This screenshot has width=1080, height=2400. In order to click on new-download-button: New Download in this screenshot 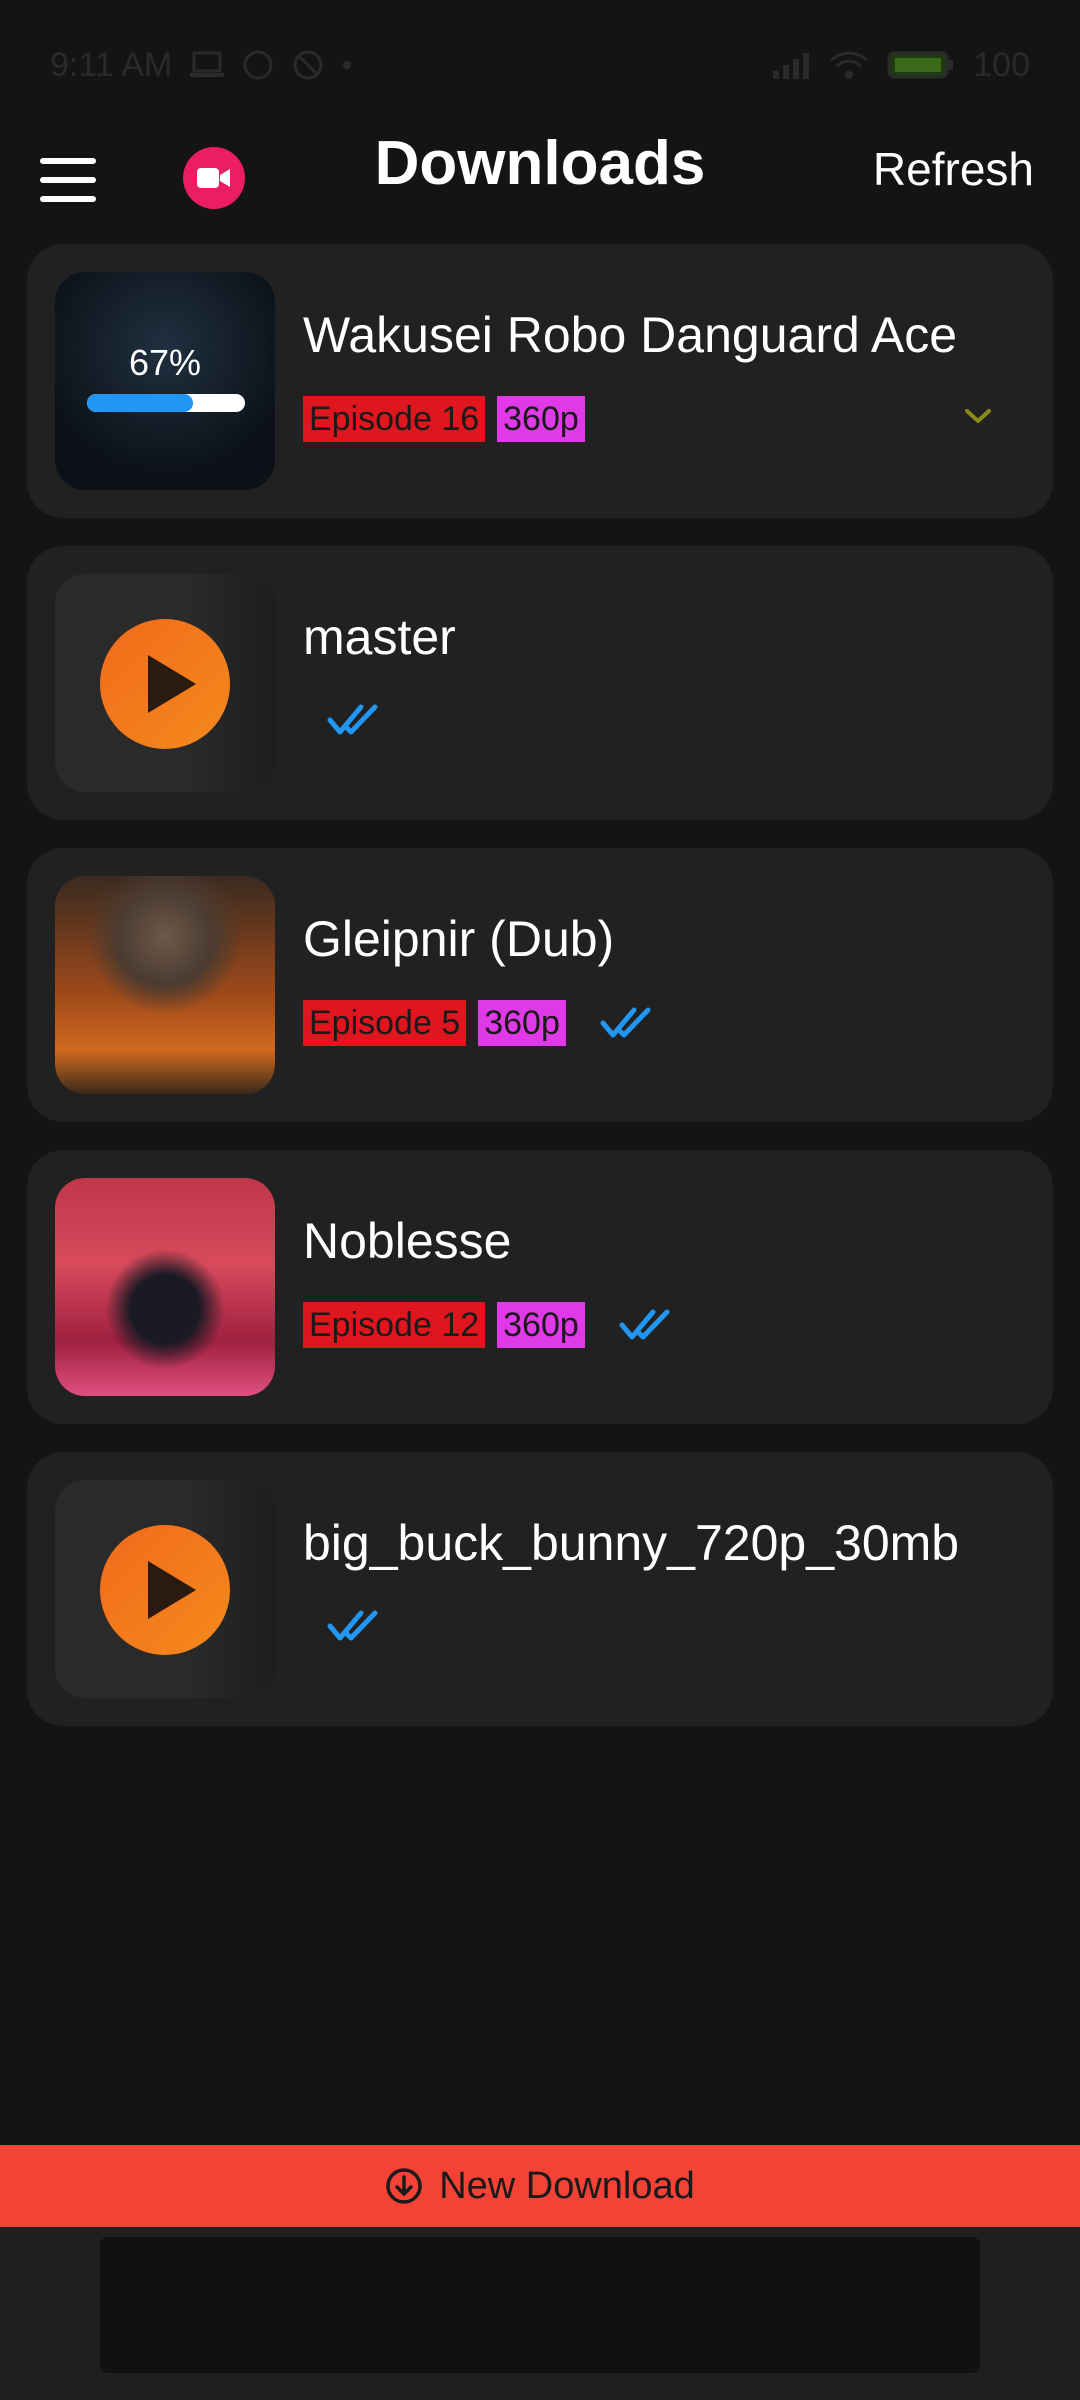, I will do `click(540, 2186)`.